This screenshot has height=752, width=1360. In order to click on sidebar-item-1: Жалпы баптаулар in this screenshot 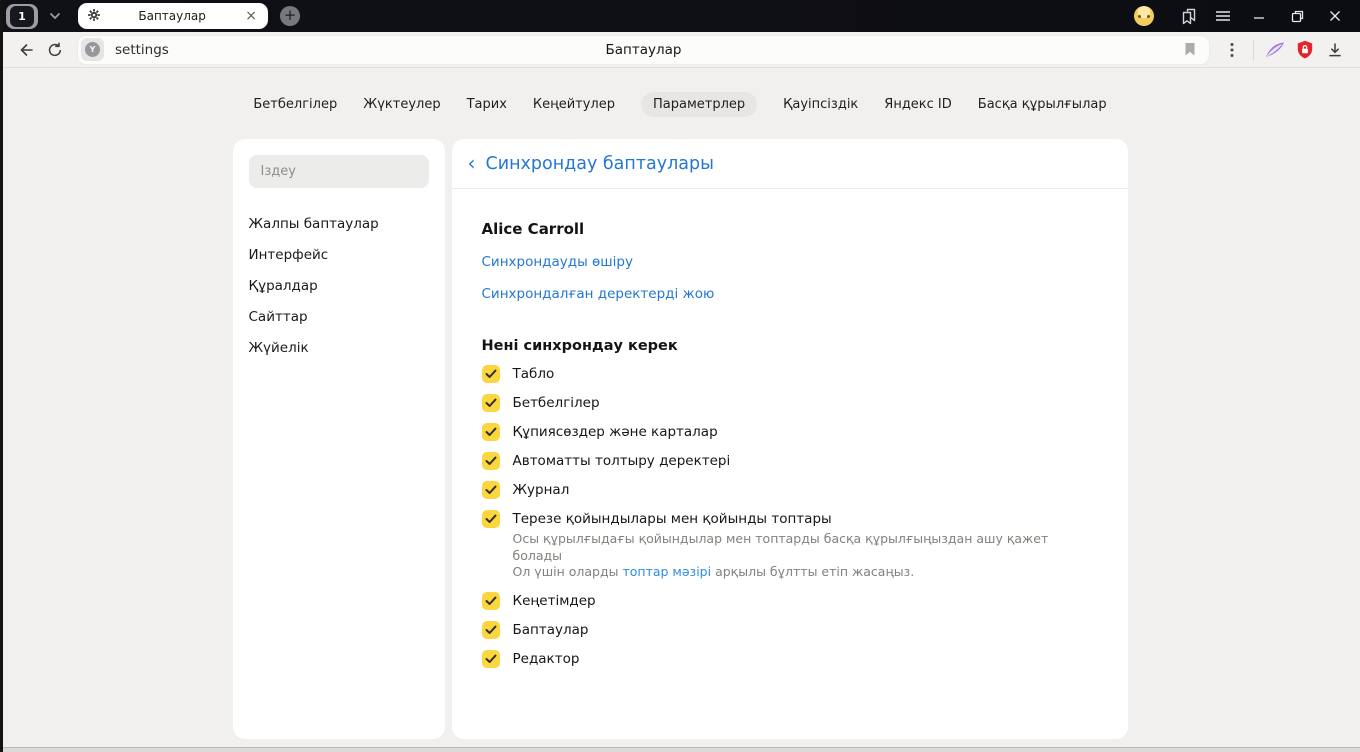, I will do `click(339, 223)`.